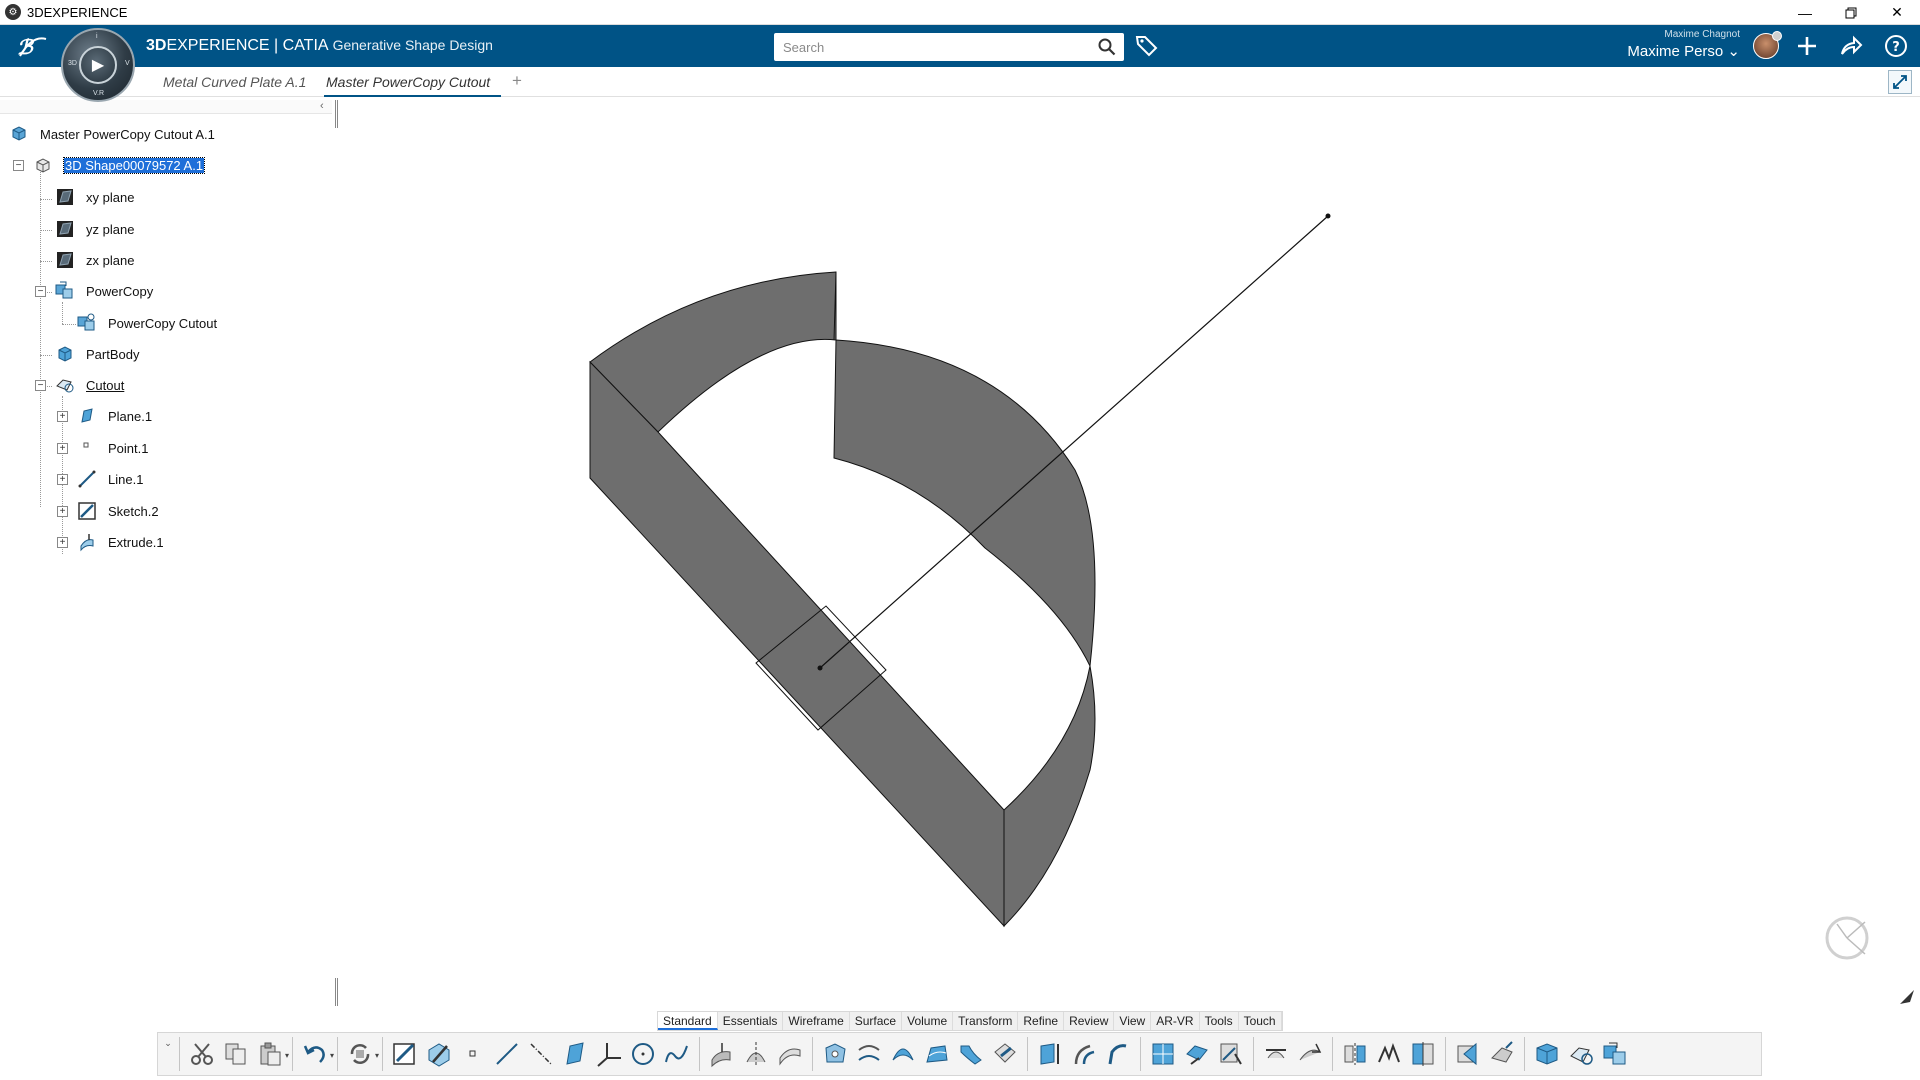 Image resolution: width=1920 pixels, height=1080 pixels. What do you see at coordinates (62, 542) in the screenshot?
I see `expand-toggle-extrude1: +` at bounding box center [62, 542].